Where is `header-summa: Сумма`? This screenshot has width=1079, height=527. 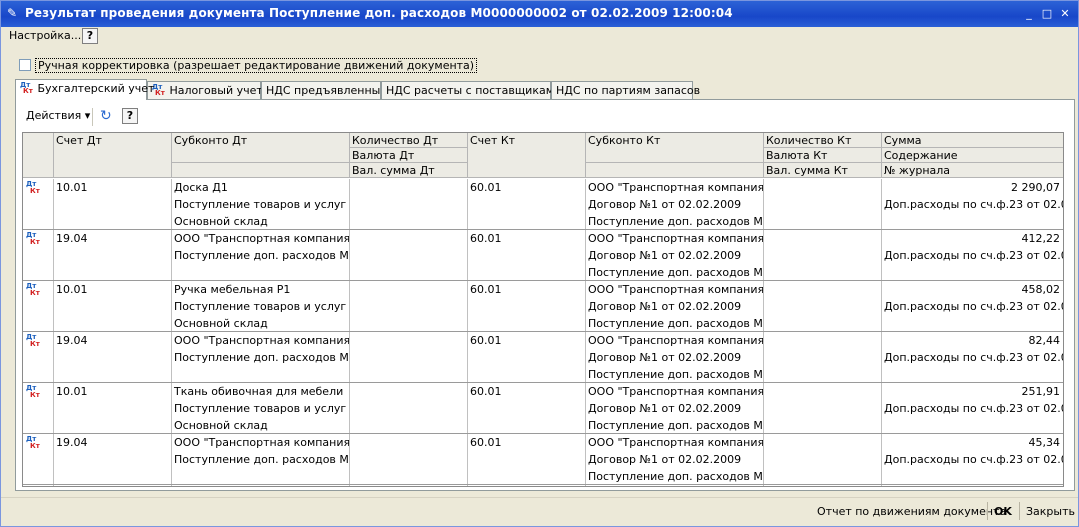
header-summa: Сумма is located at coordinates (972, 140).